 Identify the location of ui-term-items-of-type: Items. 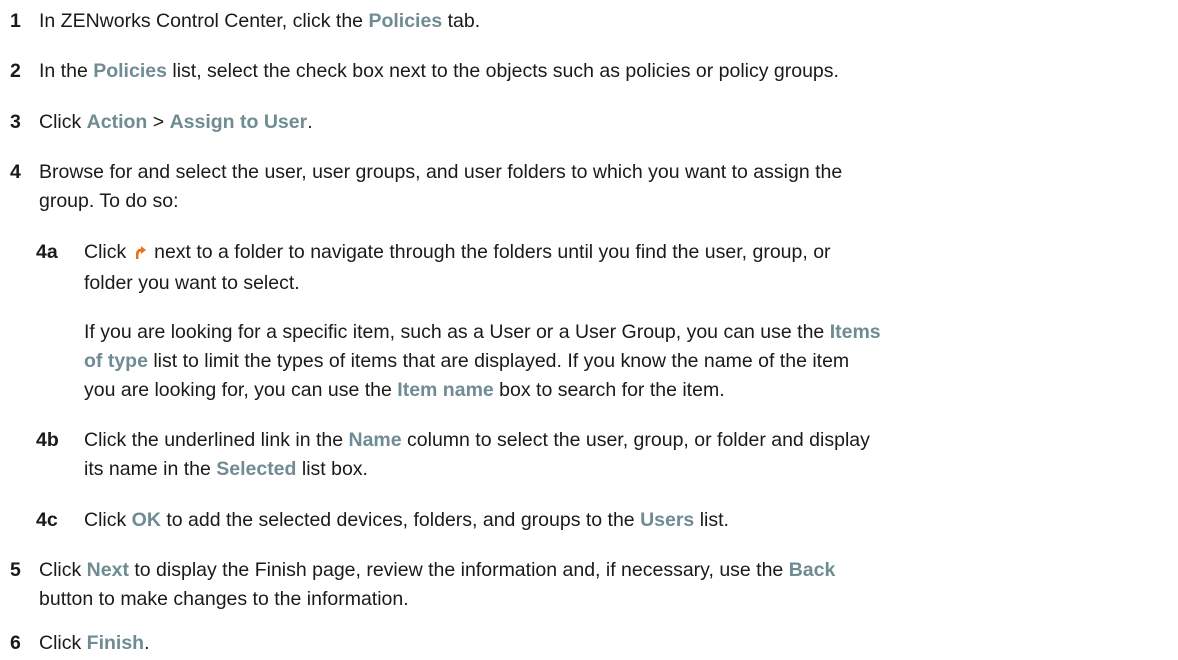
(855, 332).